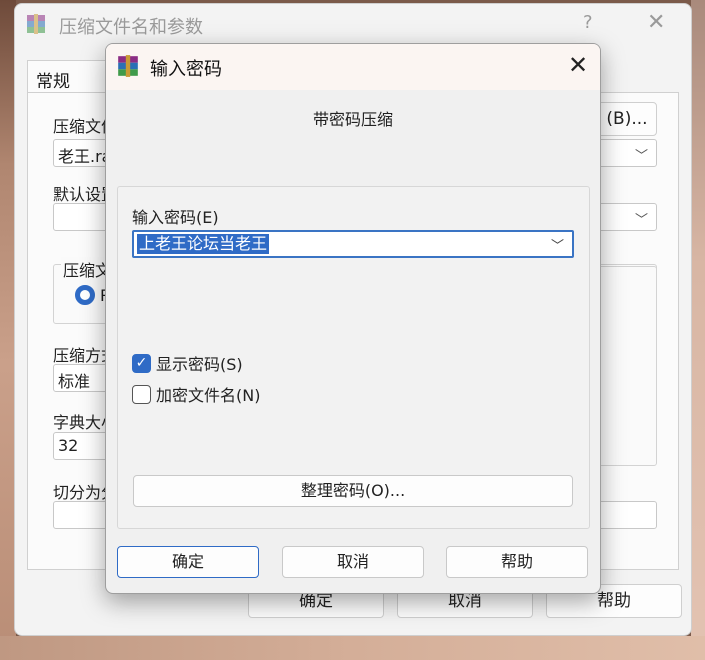  I want to click on dialog-help-label: 帮助, so click(516, 561).